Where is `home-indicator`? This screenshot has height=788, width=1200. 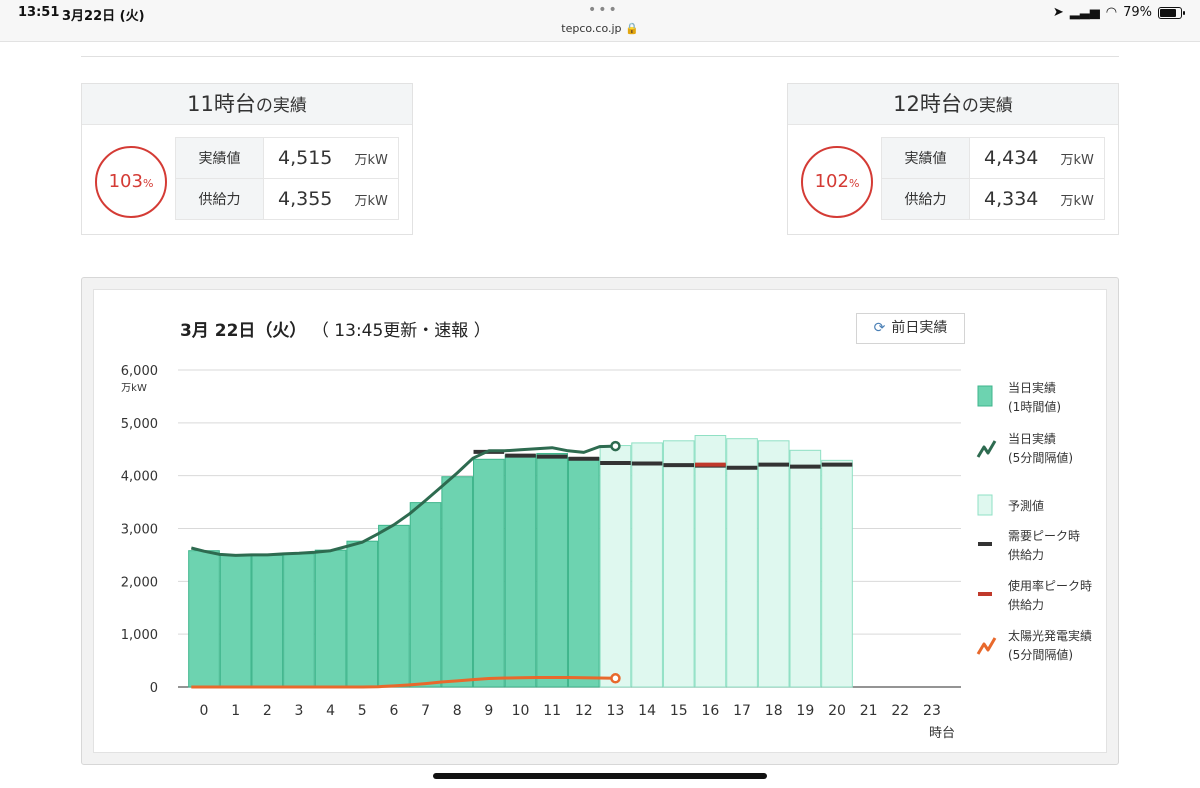
home-indicator is located at coordinates (600, 776).